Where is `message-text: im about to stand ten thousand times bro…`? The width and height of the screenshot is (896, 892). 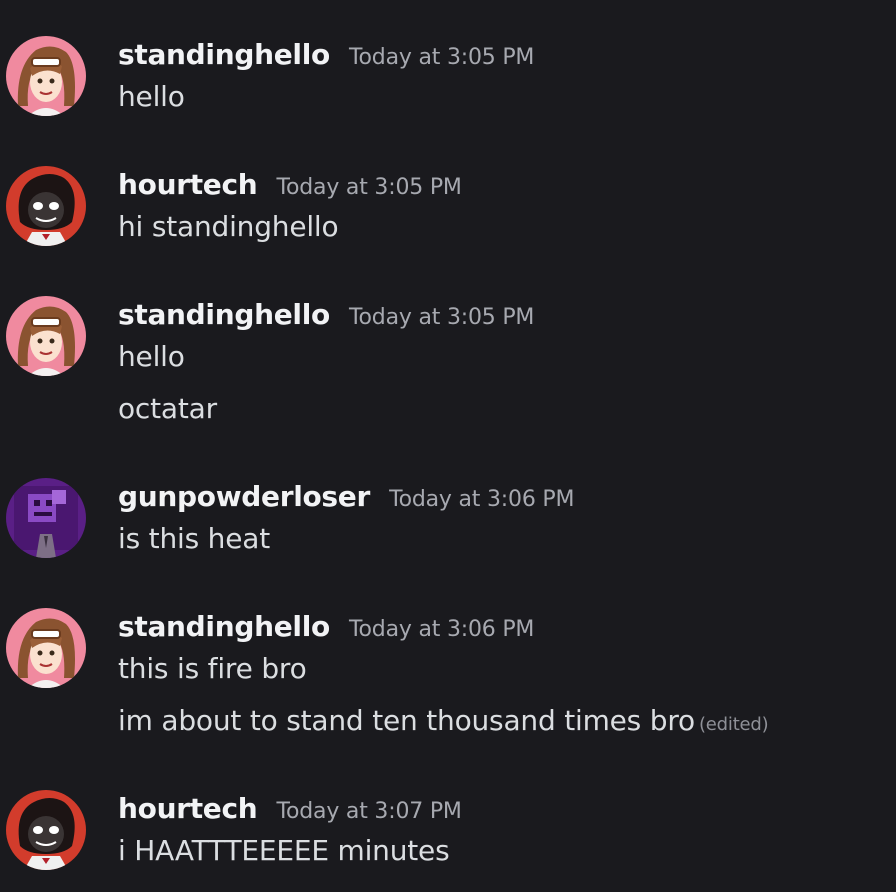
message-text: im about to stand ten thousand times bro… is located at coordinates (443, 720).